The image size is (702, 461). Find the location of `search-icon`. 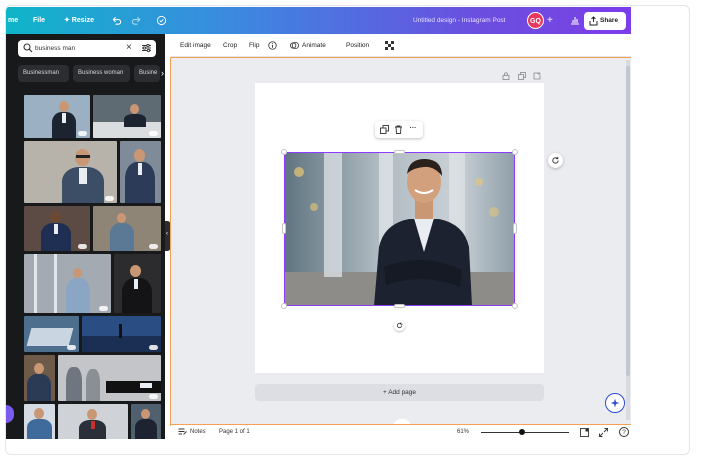

search-icon is located at coordinates (28, 48).